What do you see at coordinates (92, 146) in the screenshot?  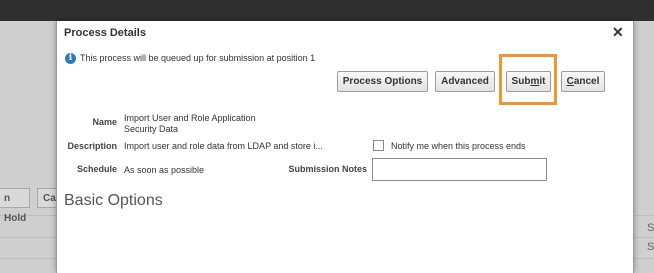 I see `description-label: Description` at bounding box center [92, 146].